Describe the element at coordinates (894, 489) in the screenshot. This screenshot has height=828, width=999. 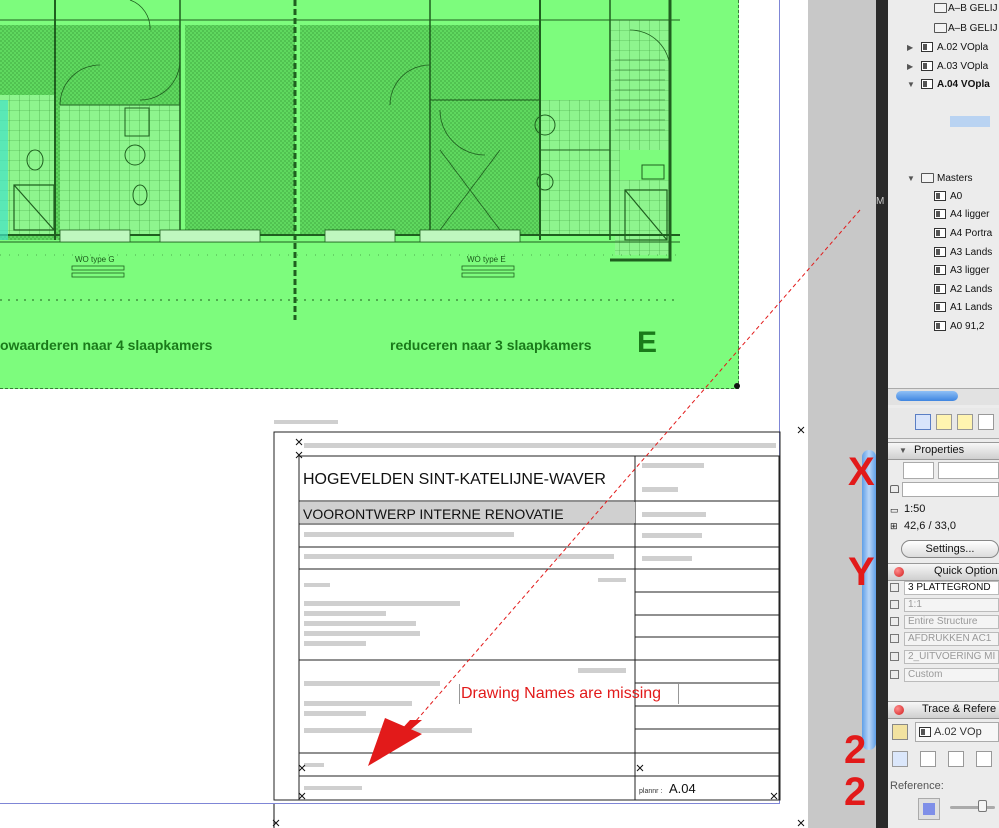
I see `lock-icon` at that location.